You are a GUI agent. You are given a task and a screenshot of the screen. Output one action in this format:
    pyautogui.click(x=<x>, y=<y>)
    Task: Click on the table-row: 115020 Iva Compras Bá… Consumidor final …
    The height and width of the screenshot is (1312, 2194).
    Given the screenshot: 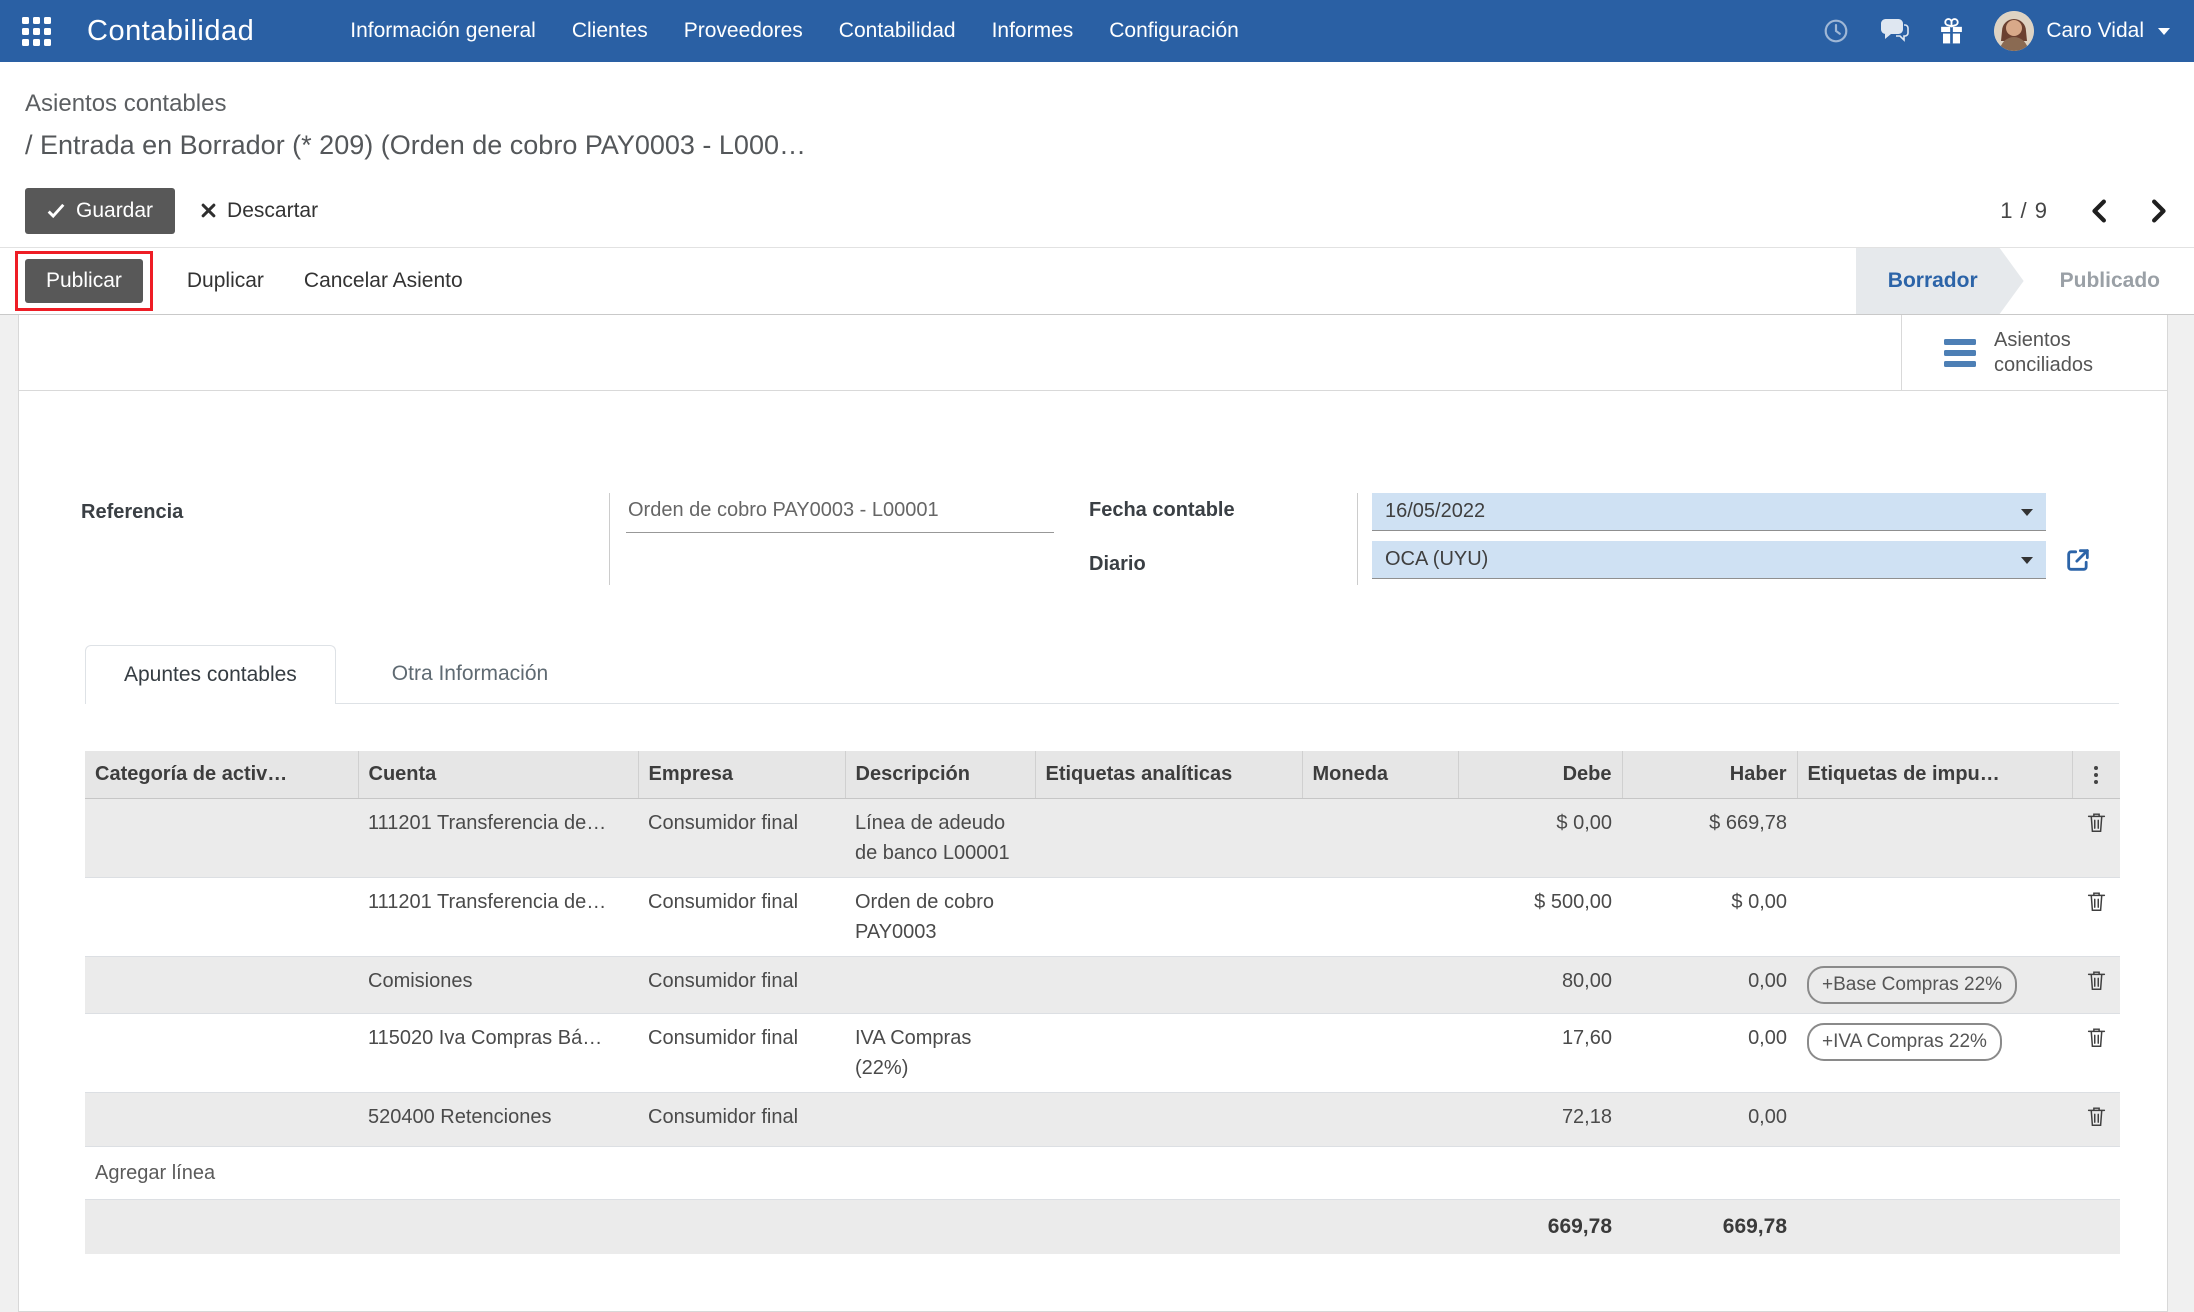 What is the action you would take?
    pyautogui.click(x=1102, y=1053)
    